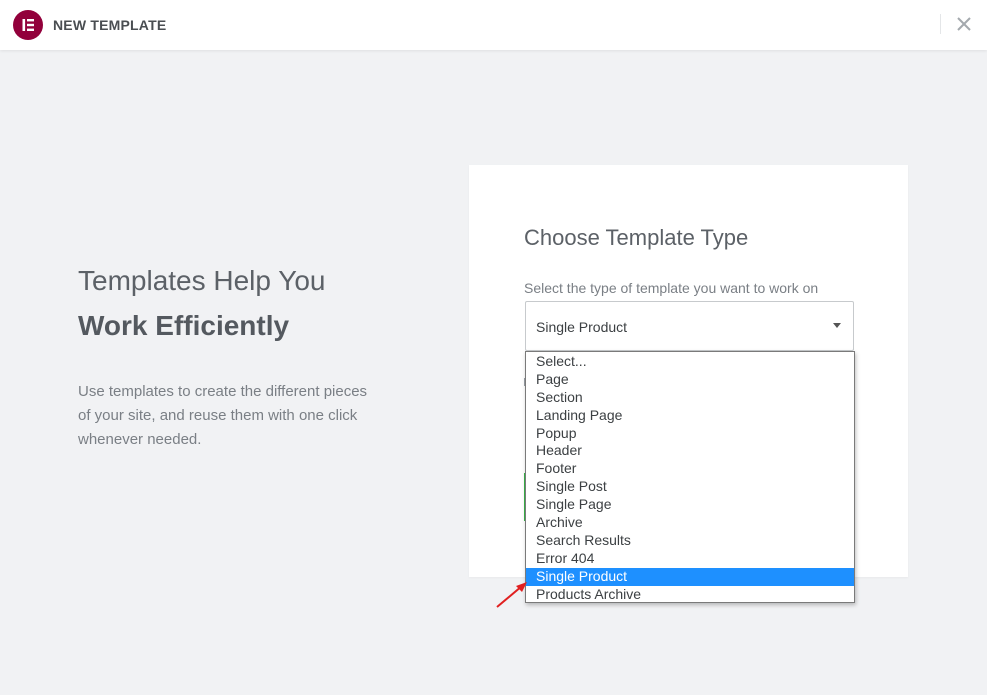 This screenshot has height=695, width=987. Describe the element at coordinates (690, 398) in the screenshot. I see `option-section: Section` at that location.